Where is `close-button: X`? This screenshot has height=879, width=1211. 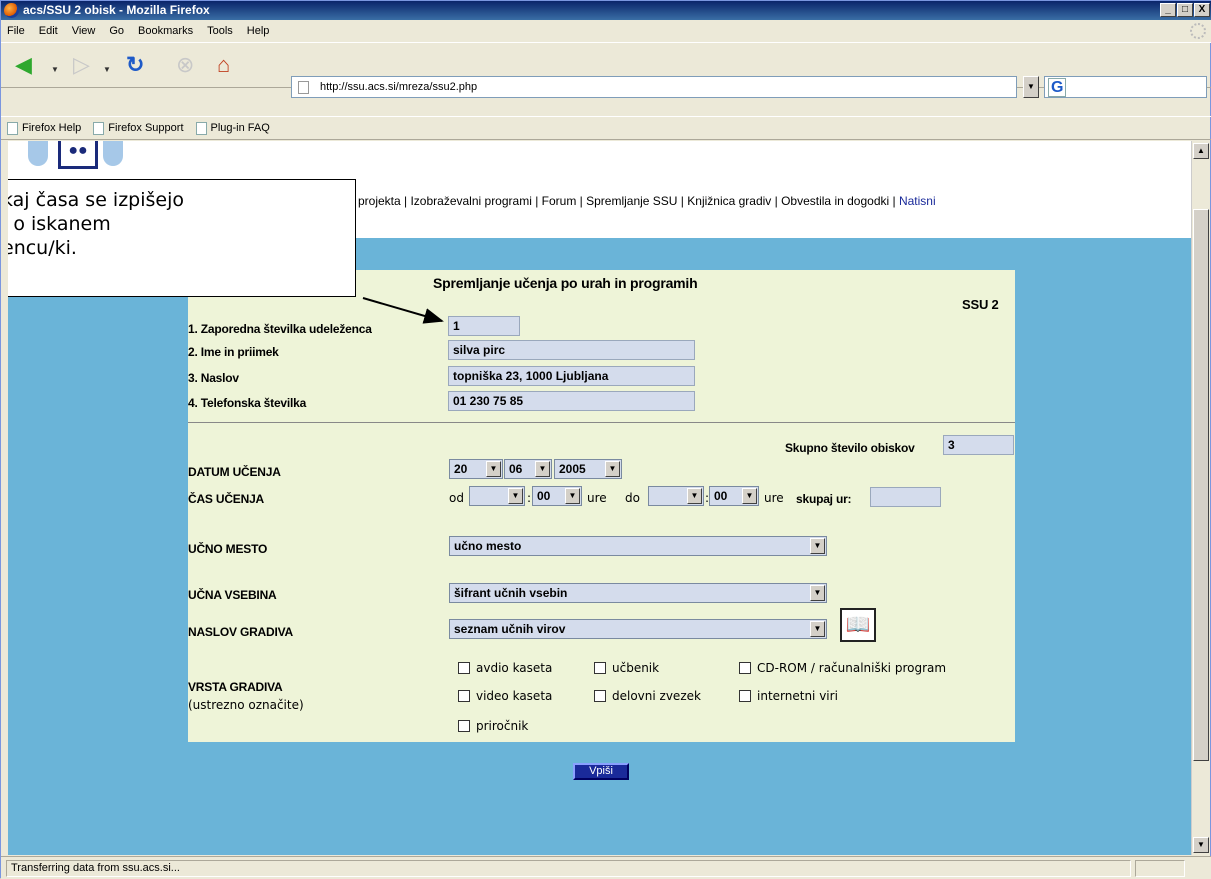 close-button: X is located at coordinates (1202, 10).